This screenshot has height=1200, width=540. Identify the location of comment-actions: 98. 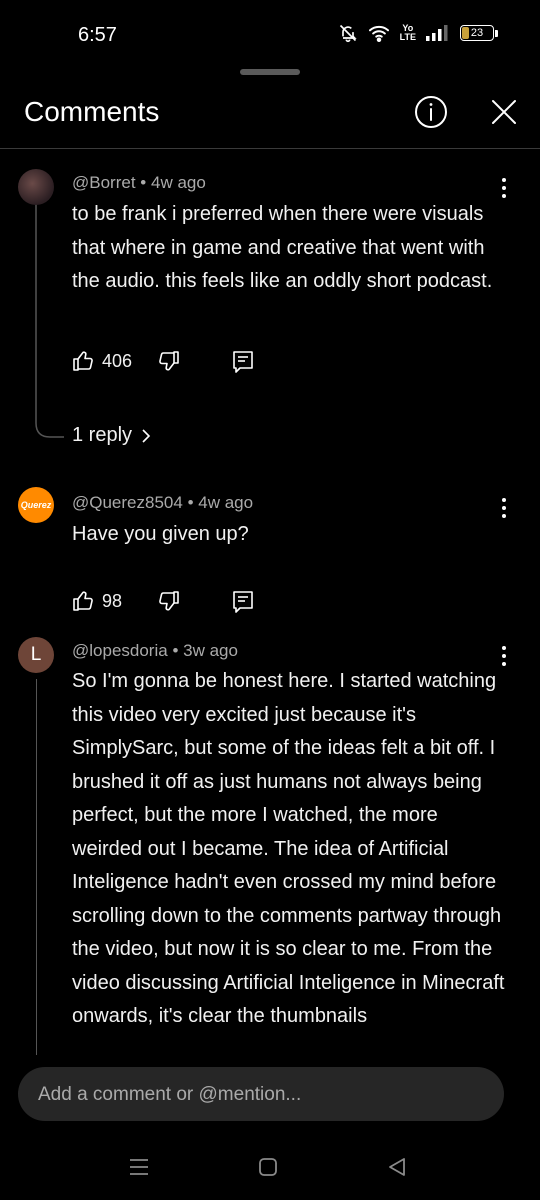
(172, 604).